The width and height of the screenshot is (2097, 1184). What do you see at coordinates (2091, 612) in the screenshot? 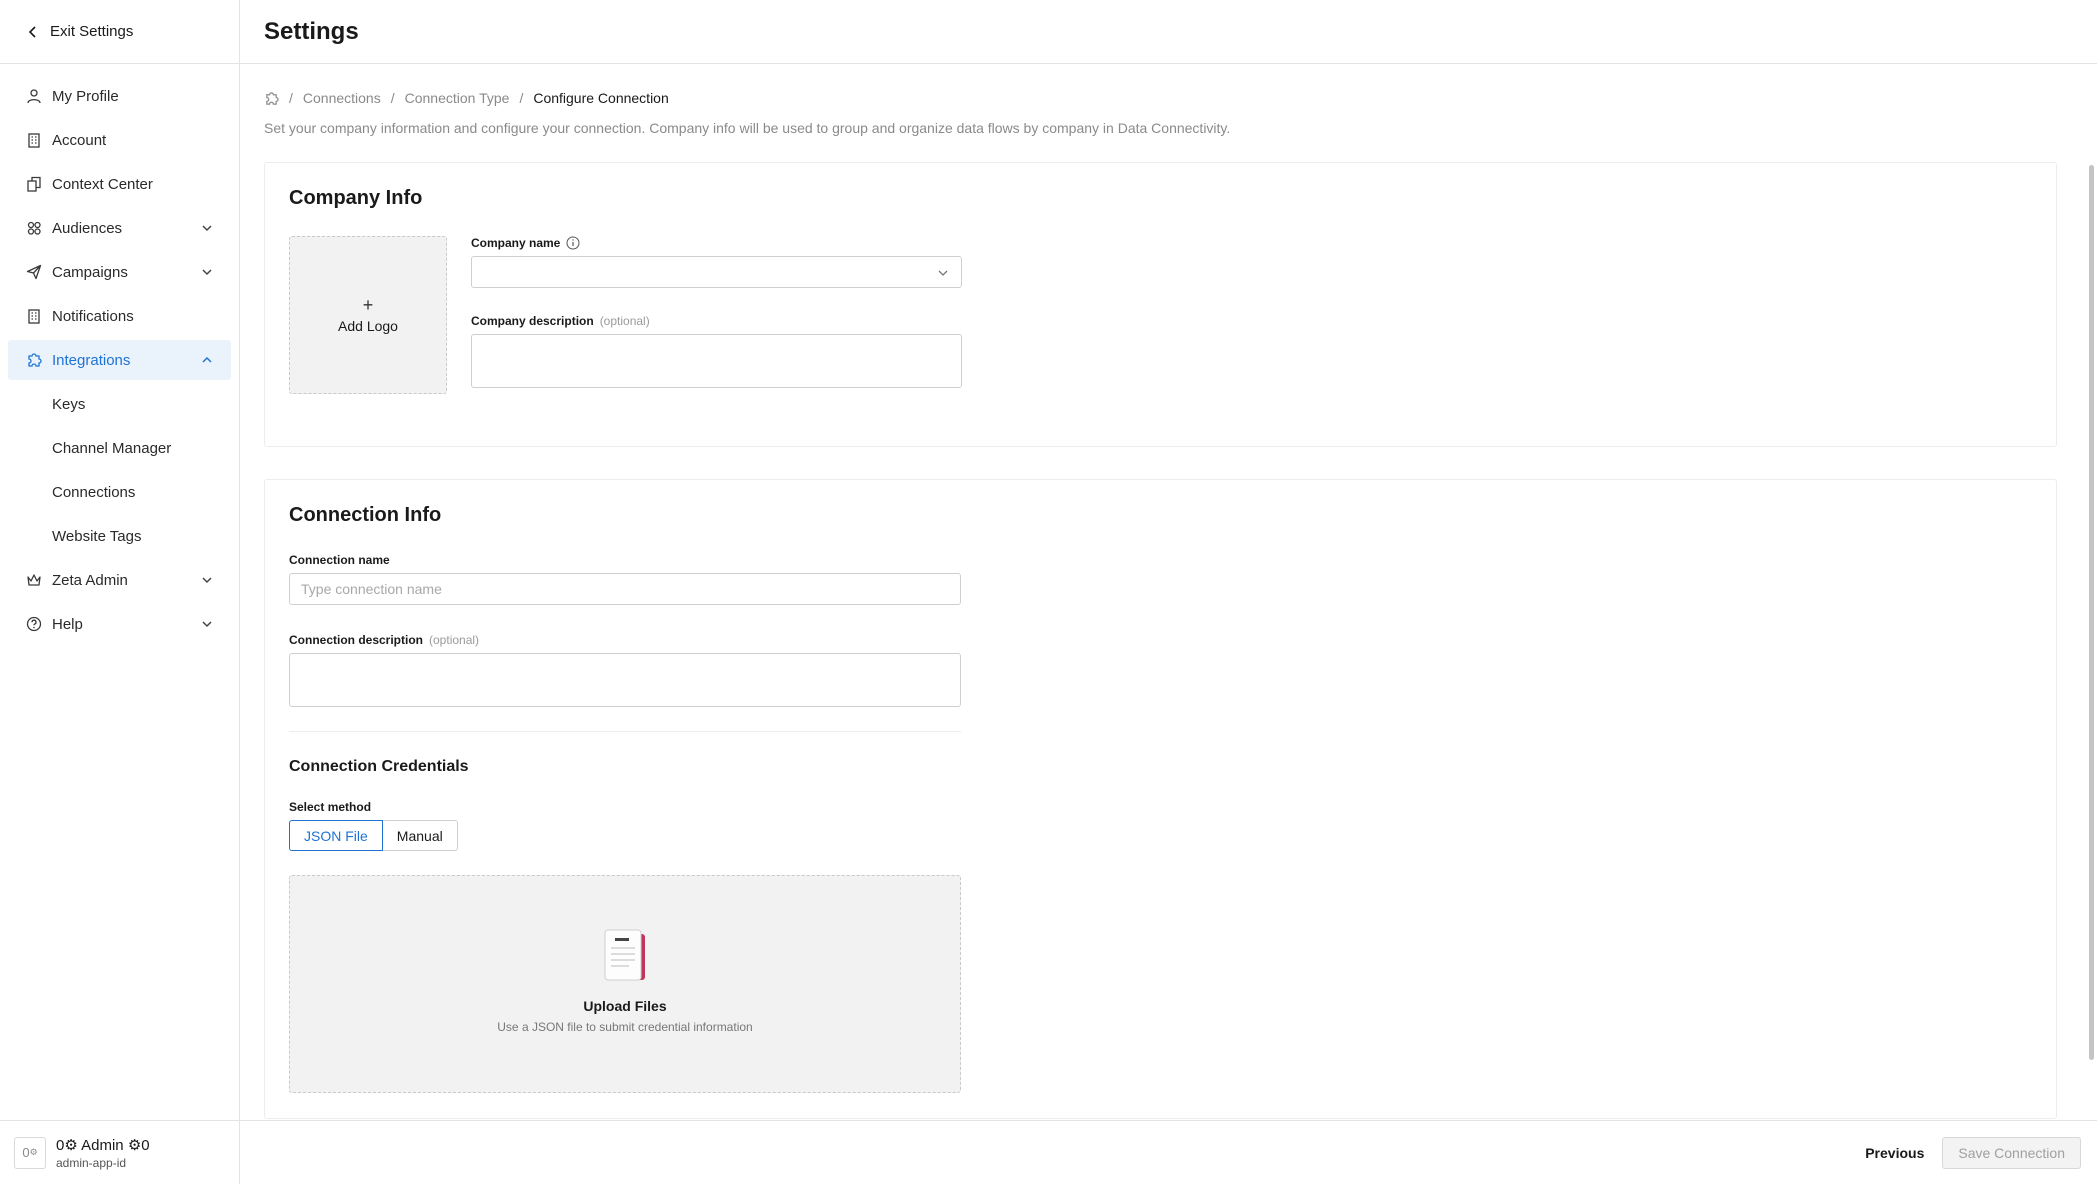
I see `scrollbar-thumb` at bounding box center [2091, 612].